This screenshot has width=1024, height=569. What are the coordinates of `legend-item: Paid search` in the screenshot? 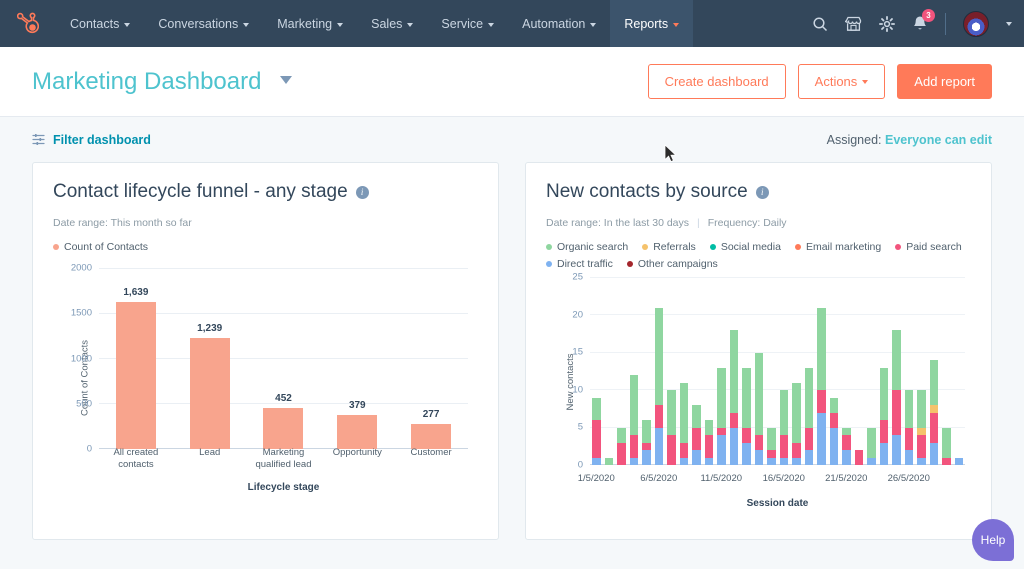 It's located at (928, 247).